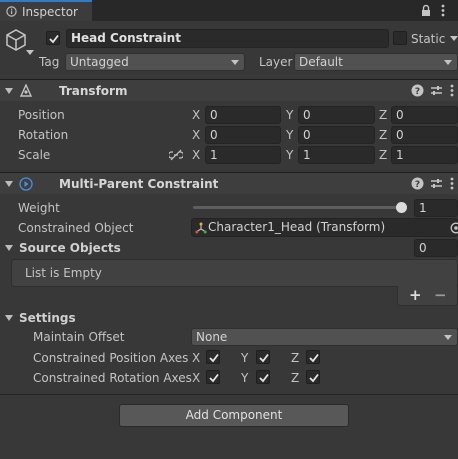 Image resolution: width=458 pixels, height=459 pixels. I want to click on icon-dropdown-arrow, so click(30, 52).